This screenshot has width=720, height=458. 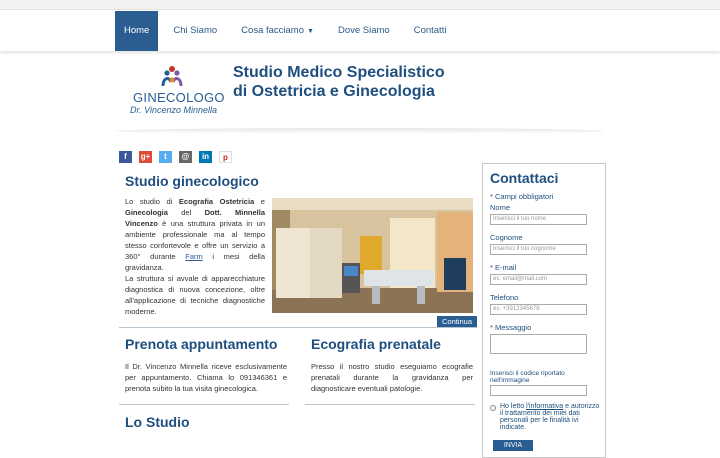 I want to click on nav-cosa-facciamo: Cosa facciamo ▼, so click(x=277, y=31).